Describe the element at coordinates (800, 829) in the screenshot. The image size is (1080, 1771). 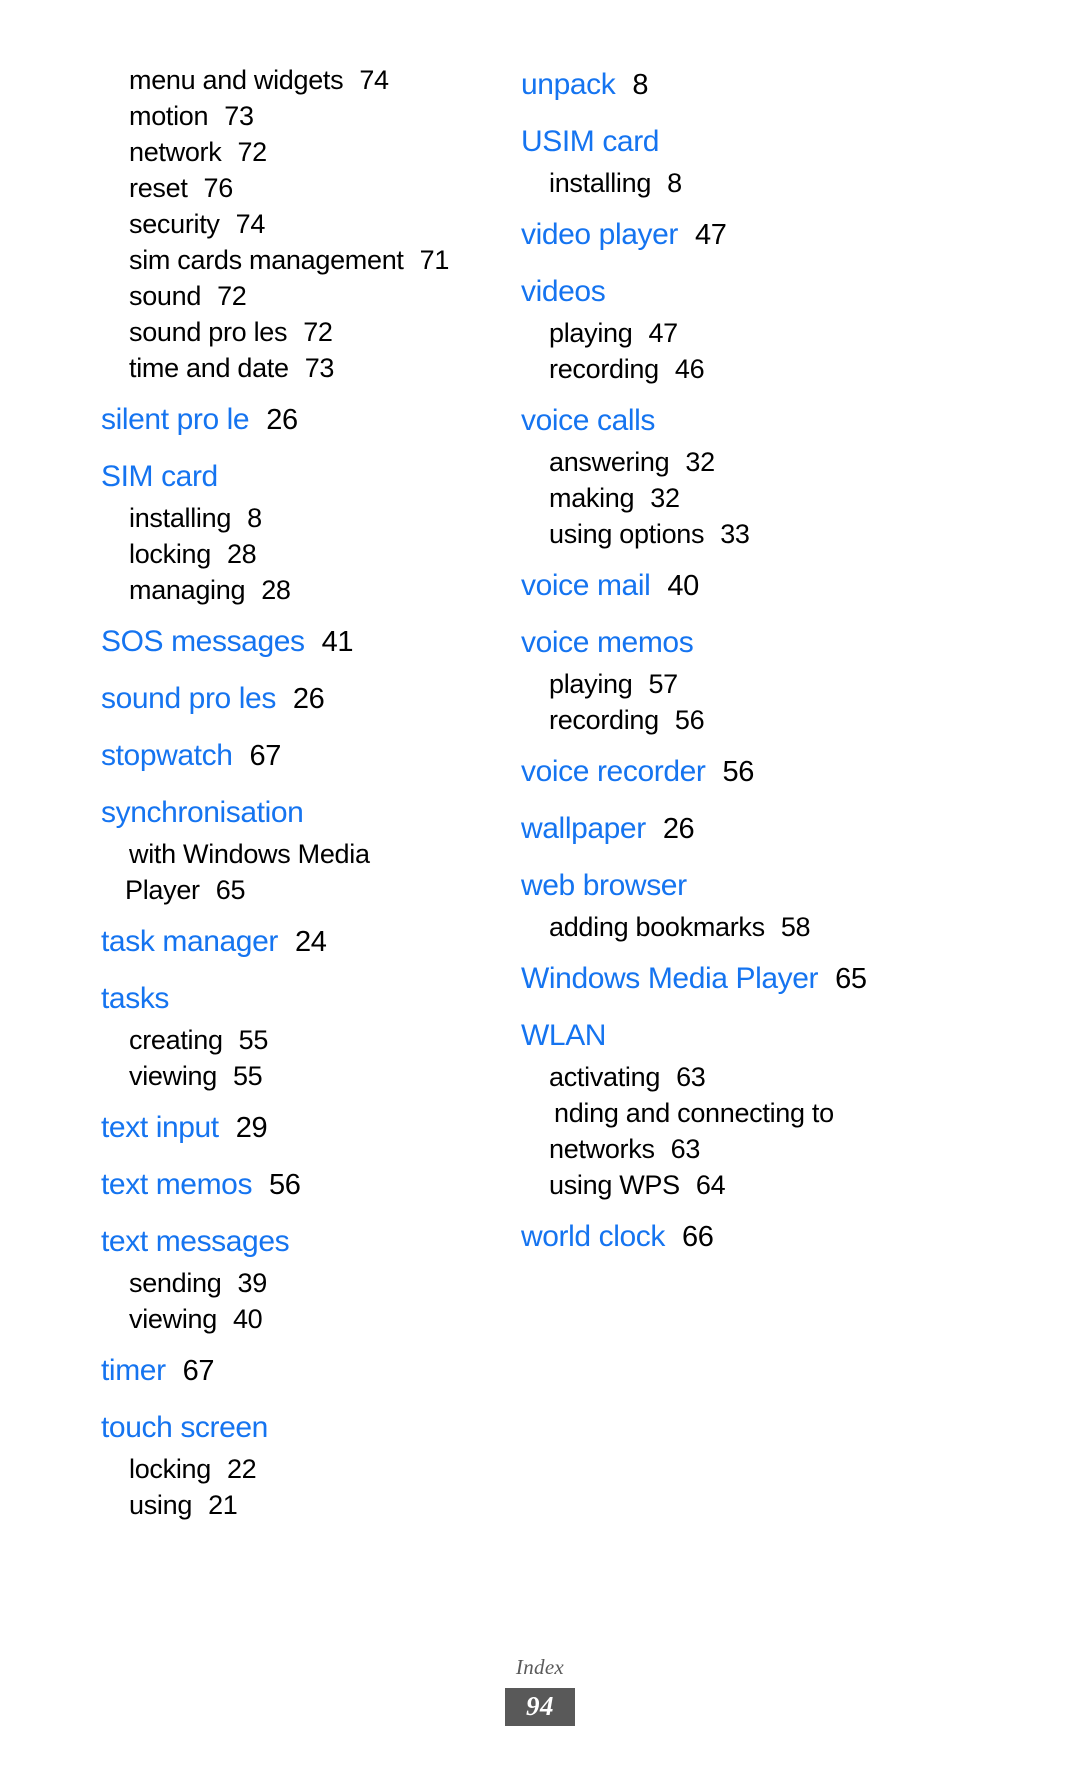
I see `index-entry-heading: wallpaper 26` at that location.